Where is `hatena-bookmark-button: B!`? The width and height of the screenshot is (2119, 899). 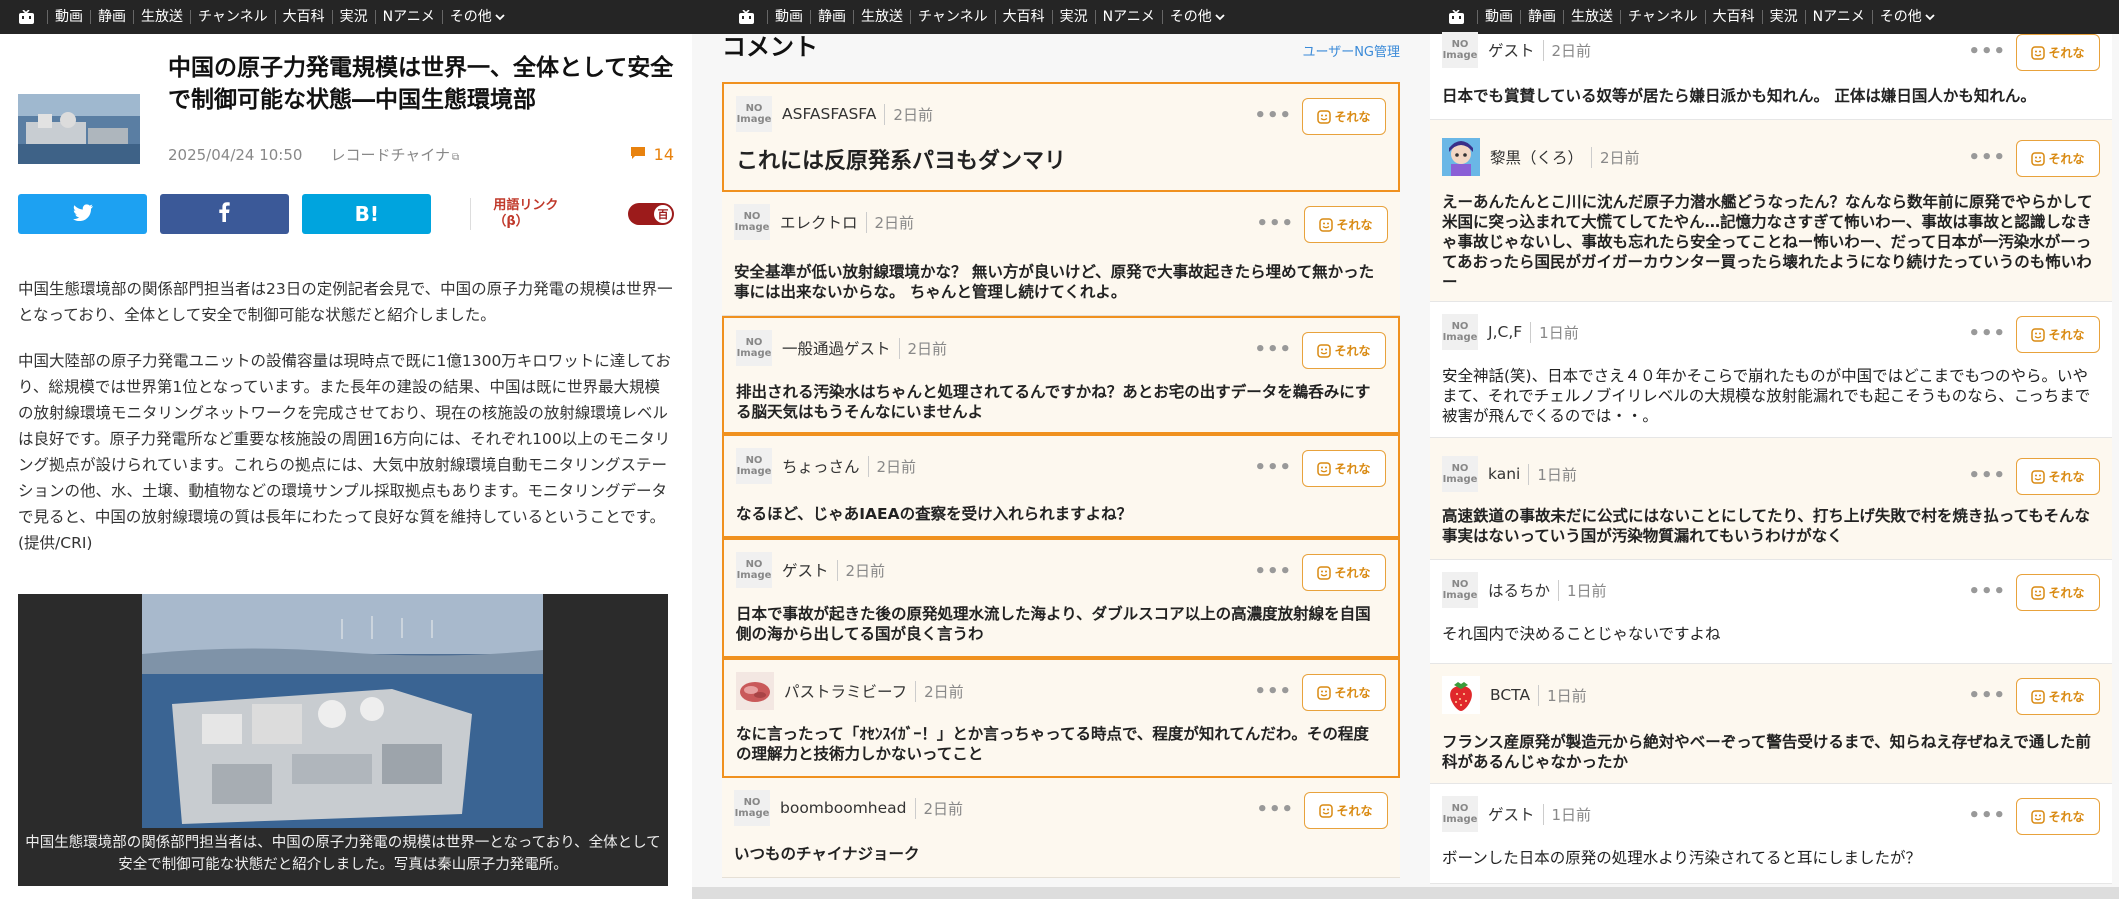
hatena-bookmark-button: B! is located at coordinates (367, 214).